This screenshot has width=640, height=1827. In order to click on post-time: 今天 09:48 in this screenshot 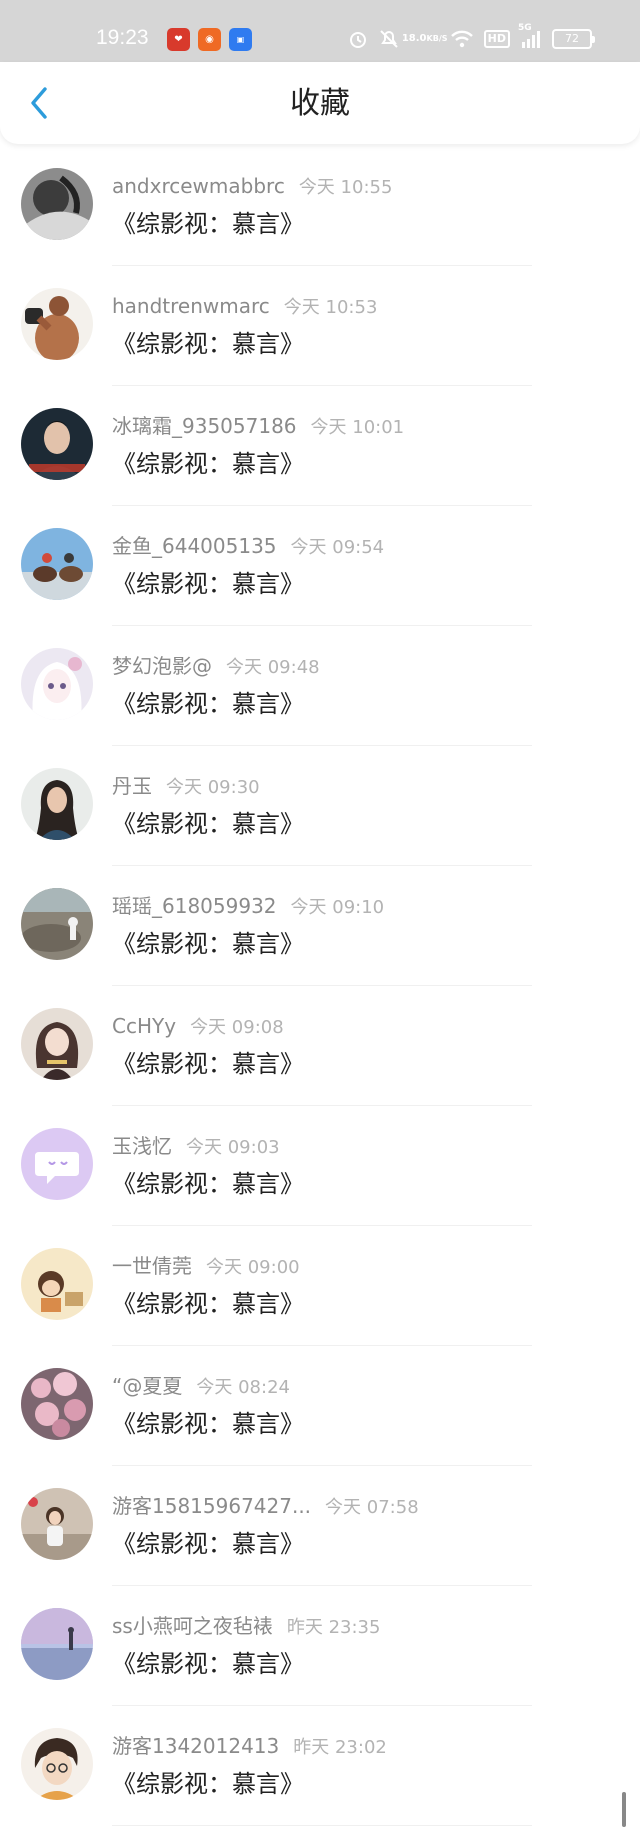, I will do `click(273, 667)`.